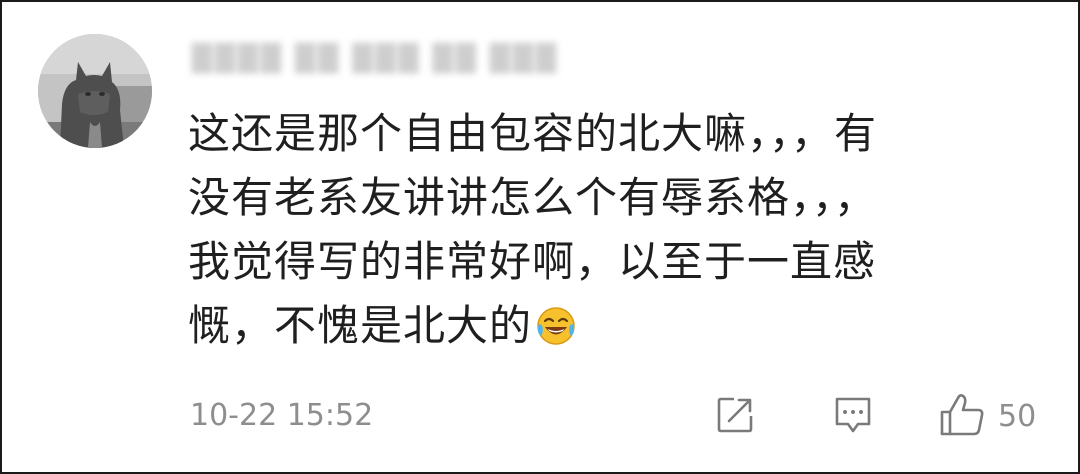 This screenshot has width=1080, height=474. I want to click on comment-line: 慨，不愧是北大的, so click(603, 326).